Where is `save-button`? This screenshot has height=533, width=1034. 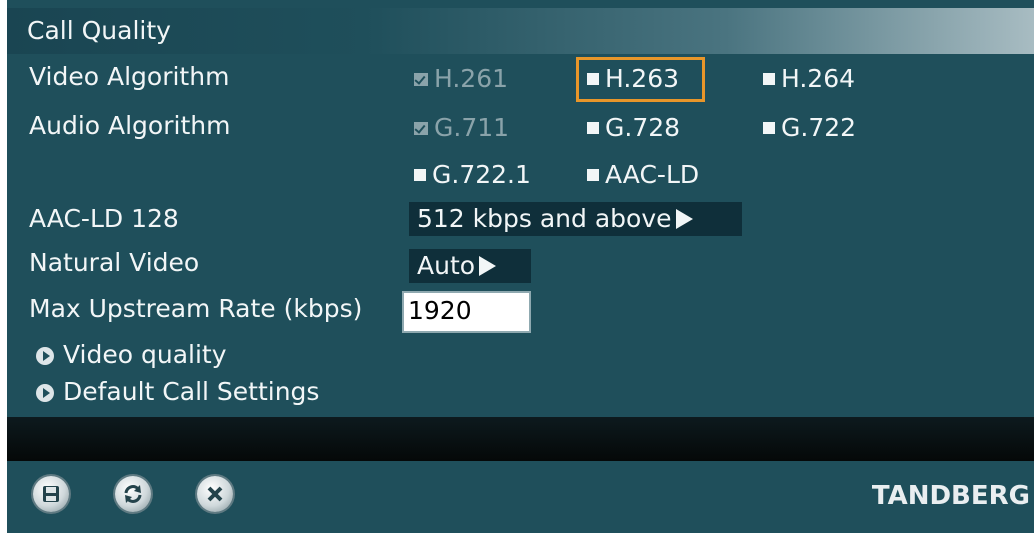 save-button is located at coordinates (51, 494).